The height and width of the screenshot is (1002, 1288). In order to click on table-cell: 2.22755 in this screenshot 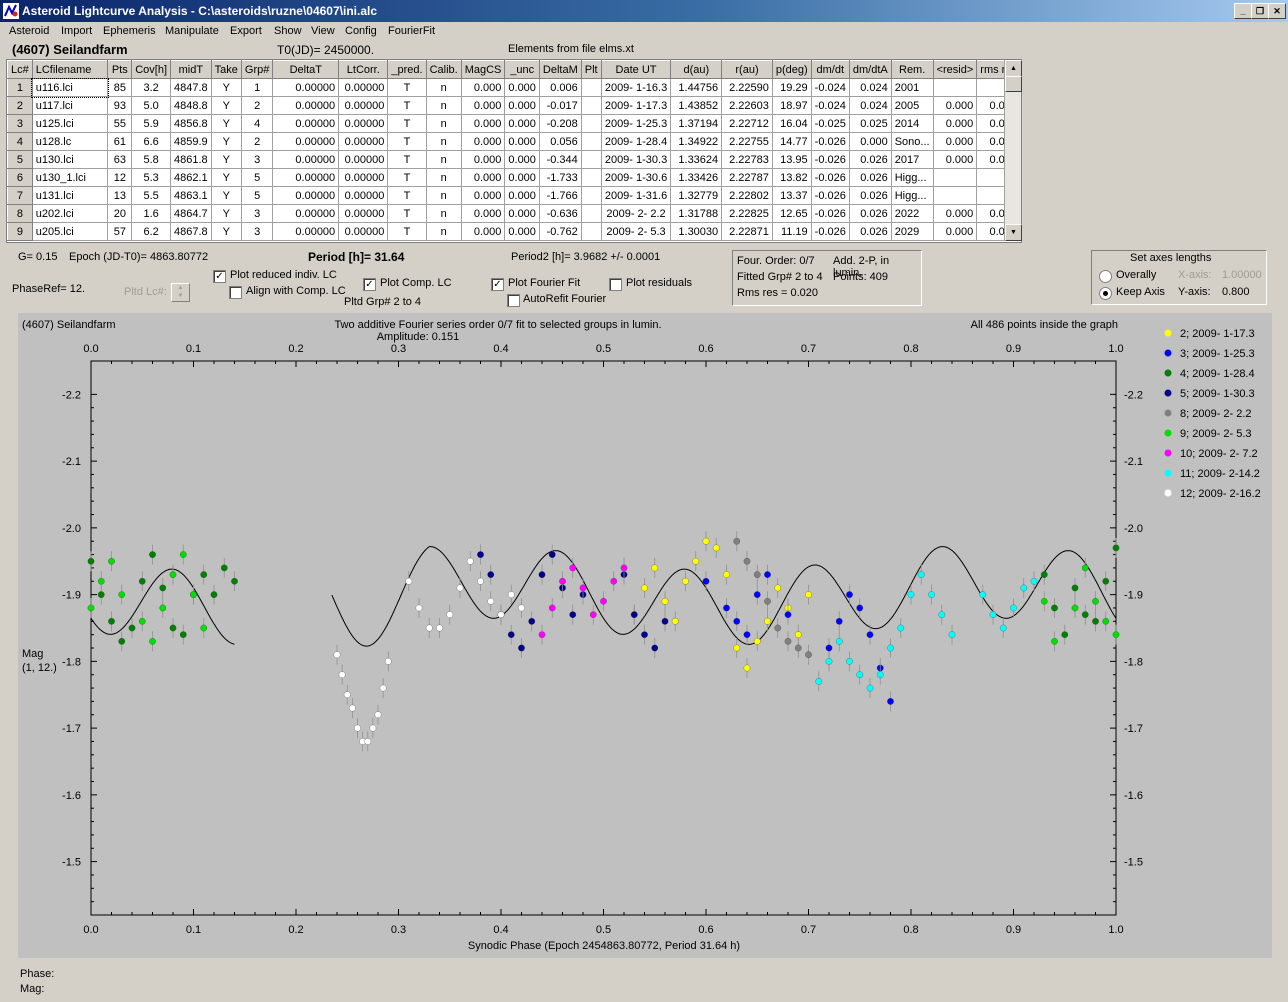, I will do `click(747, 141)`.